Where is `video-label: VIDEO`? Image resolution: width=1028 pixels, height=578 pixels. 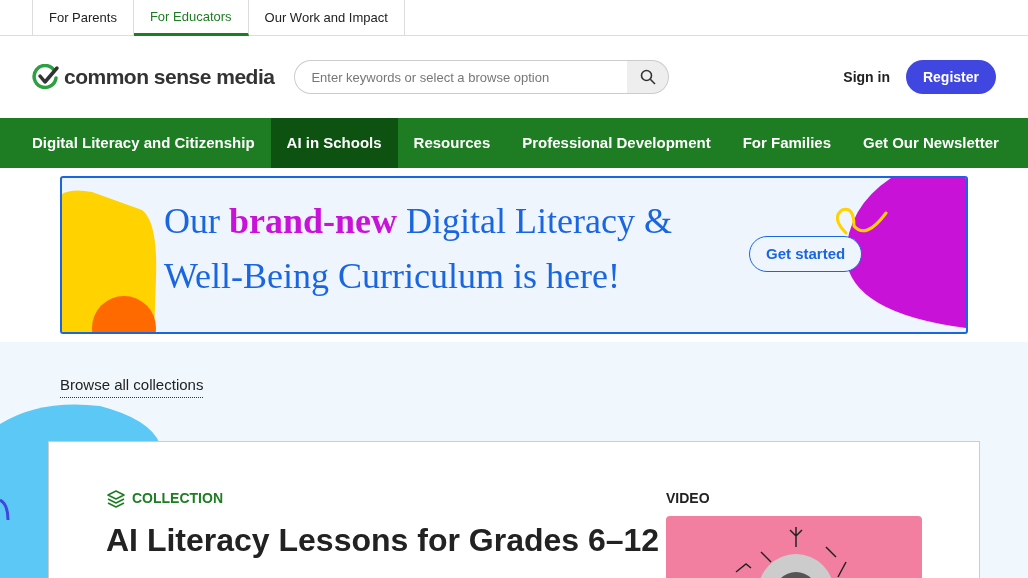
video-label: VIDEO is located at coordinates (688, 498).